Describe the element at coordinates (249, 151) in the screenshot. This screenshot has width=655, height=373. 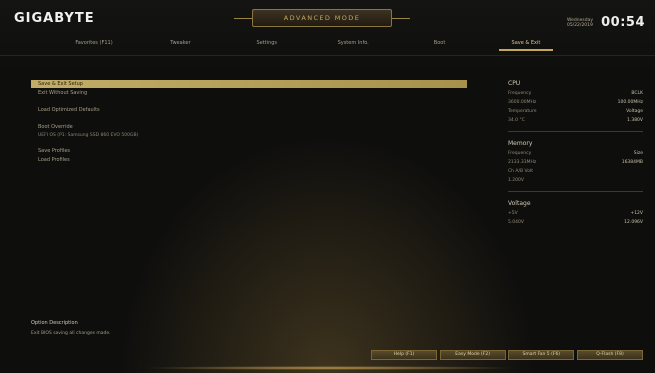
I see `menu-item-save-profiles: Save Profiles` at that location.